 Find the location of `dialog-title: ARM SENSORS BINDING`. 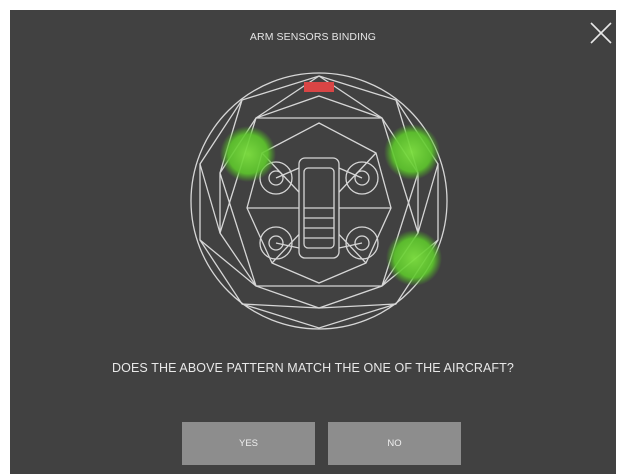

dialog-title: ARM SENSORS BINDING is located at coordinates (313, 37).